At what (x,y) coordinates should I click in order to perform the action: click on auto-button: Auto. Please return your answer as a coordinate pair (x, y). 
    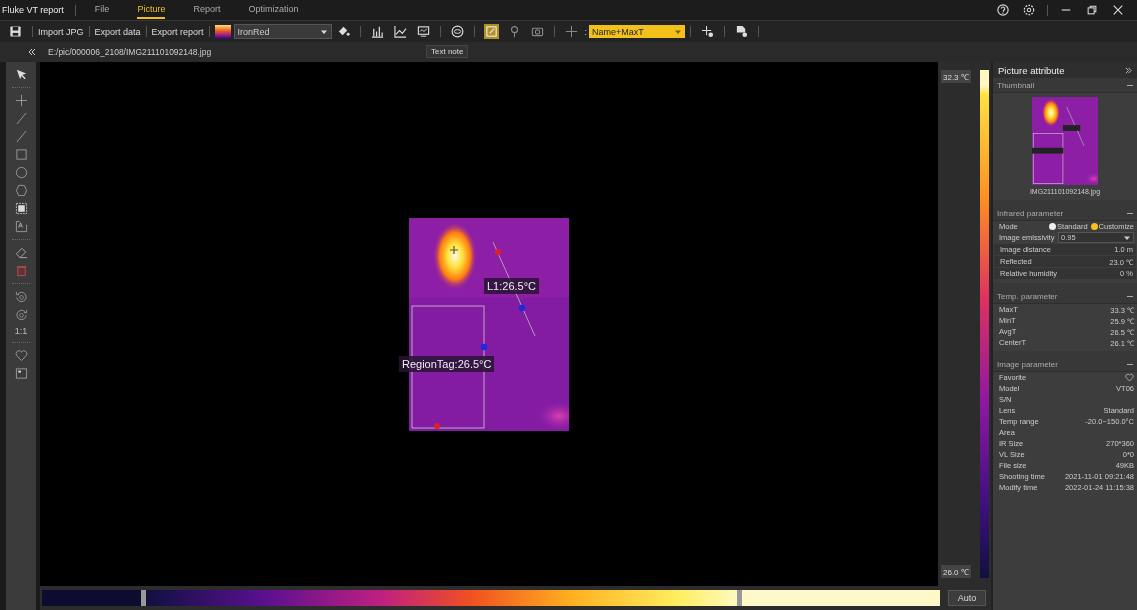
    Looking at the image, I should click on (967, 598).